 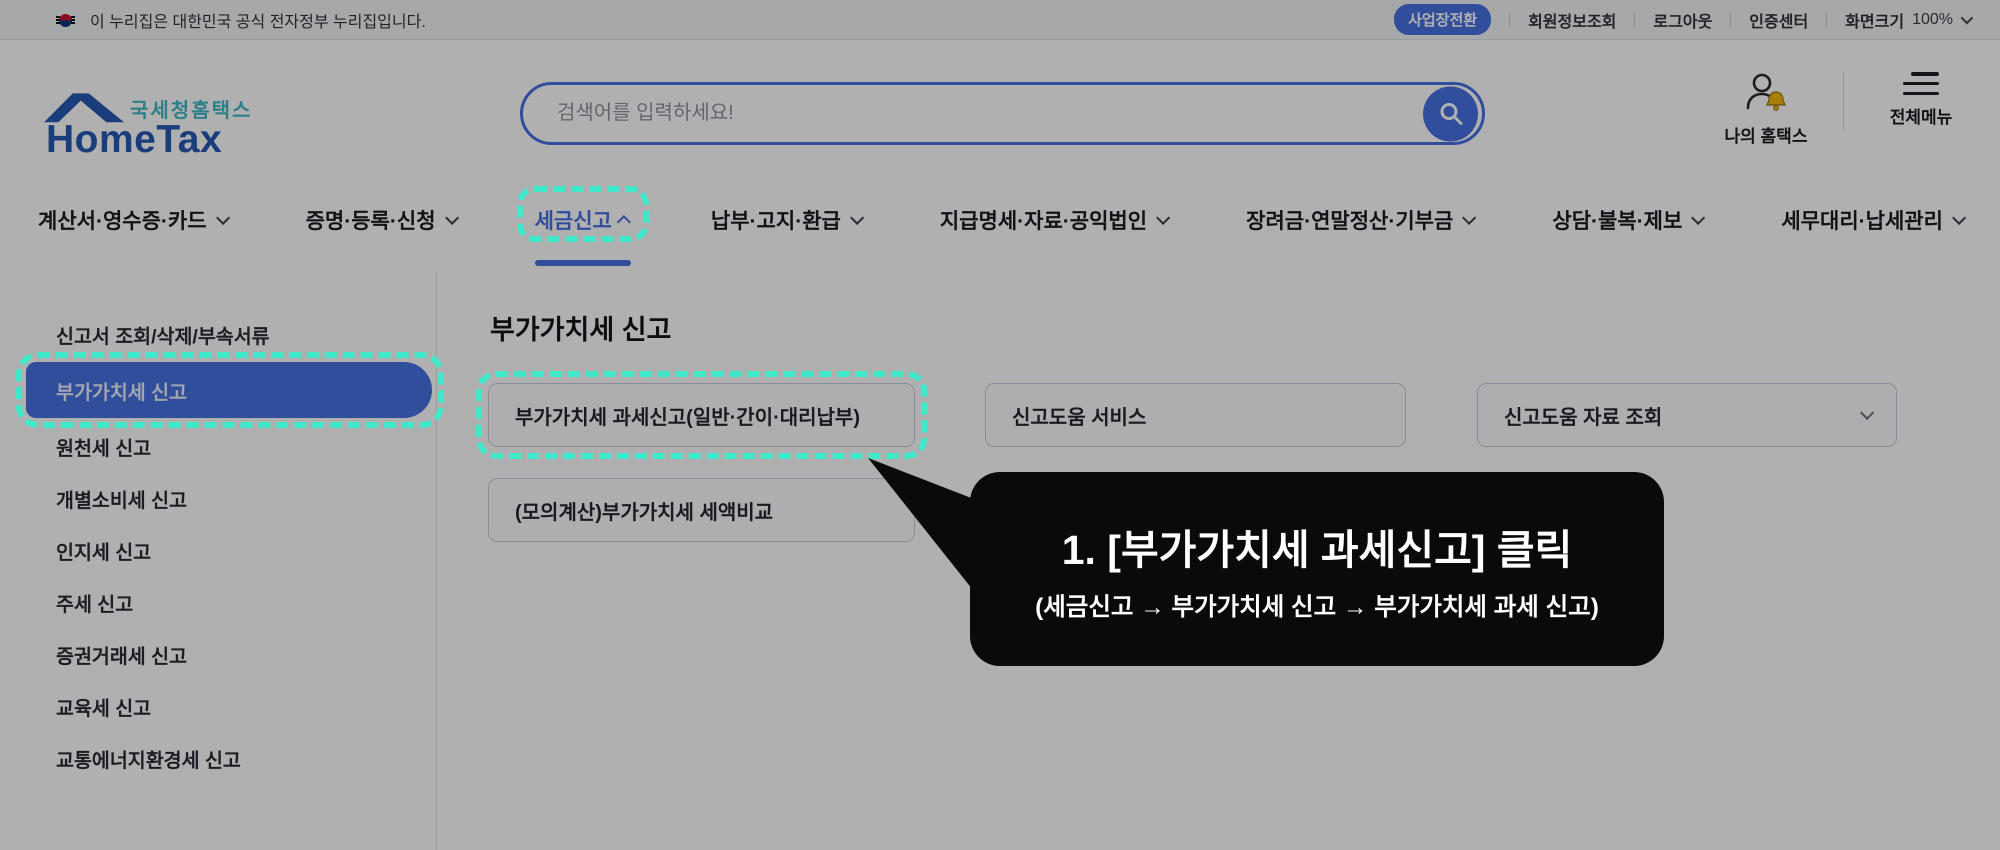 I want to click on nav-item-tax-filing: 세금신고, so click(x=582, y=220).